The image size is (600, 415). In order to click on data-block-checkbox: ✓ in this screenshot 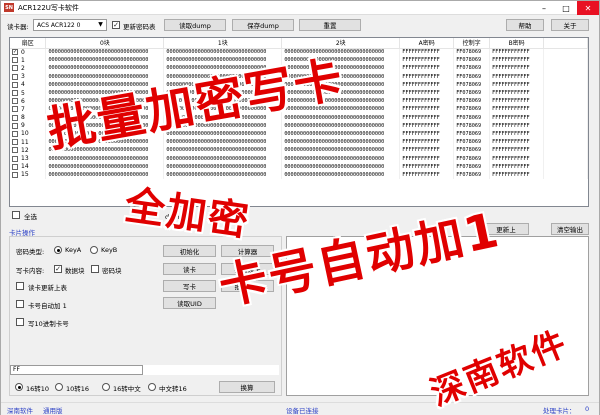, I will do `click(58, 269)`.